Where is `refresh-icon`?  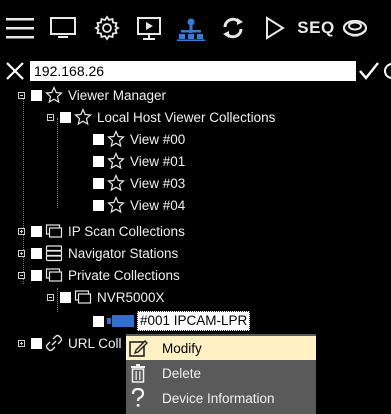 refresh-icon is located at coordinates (233, 28).